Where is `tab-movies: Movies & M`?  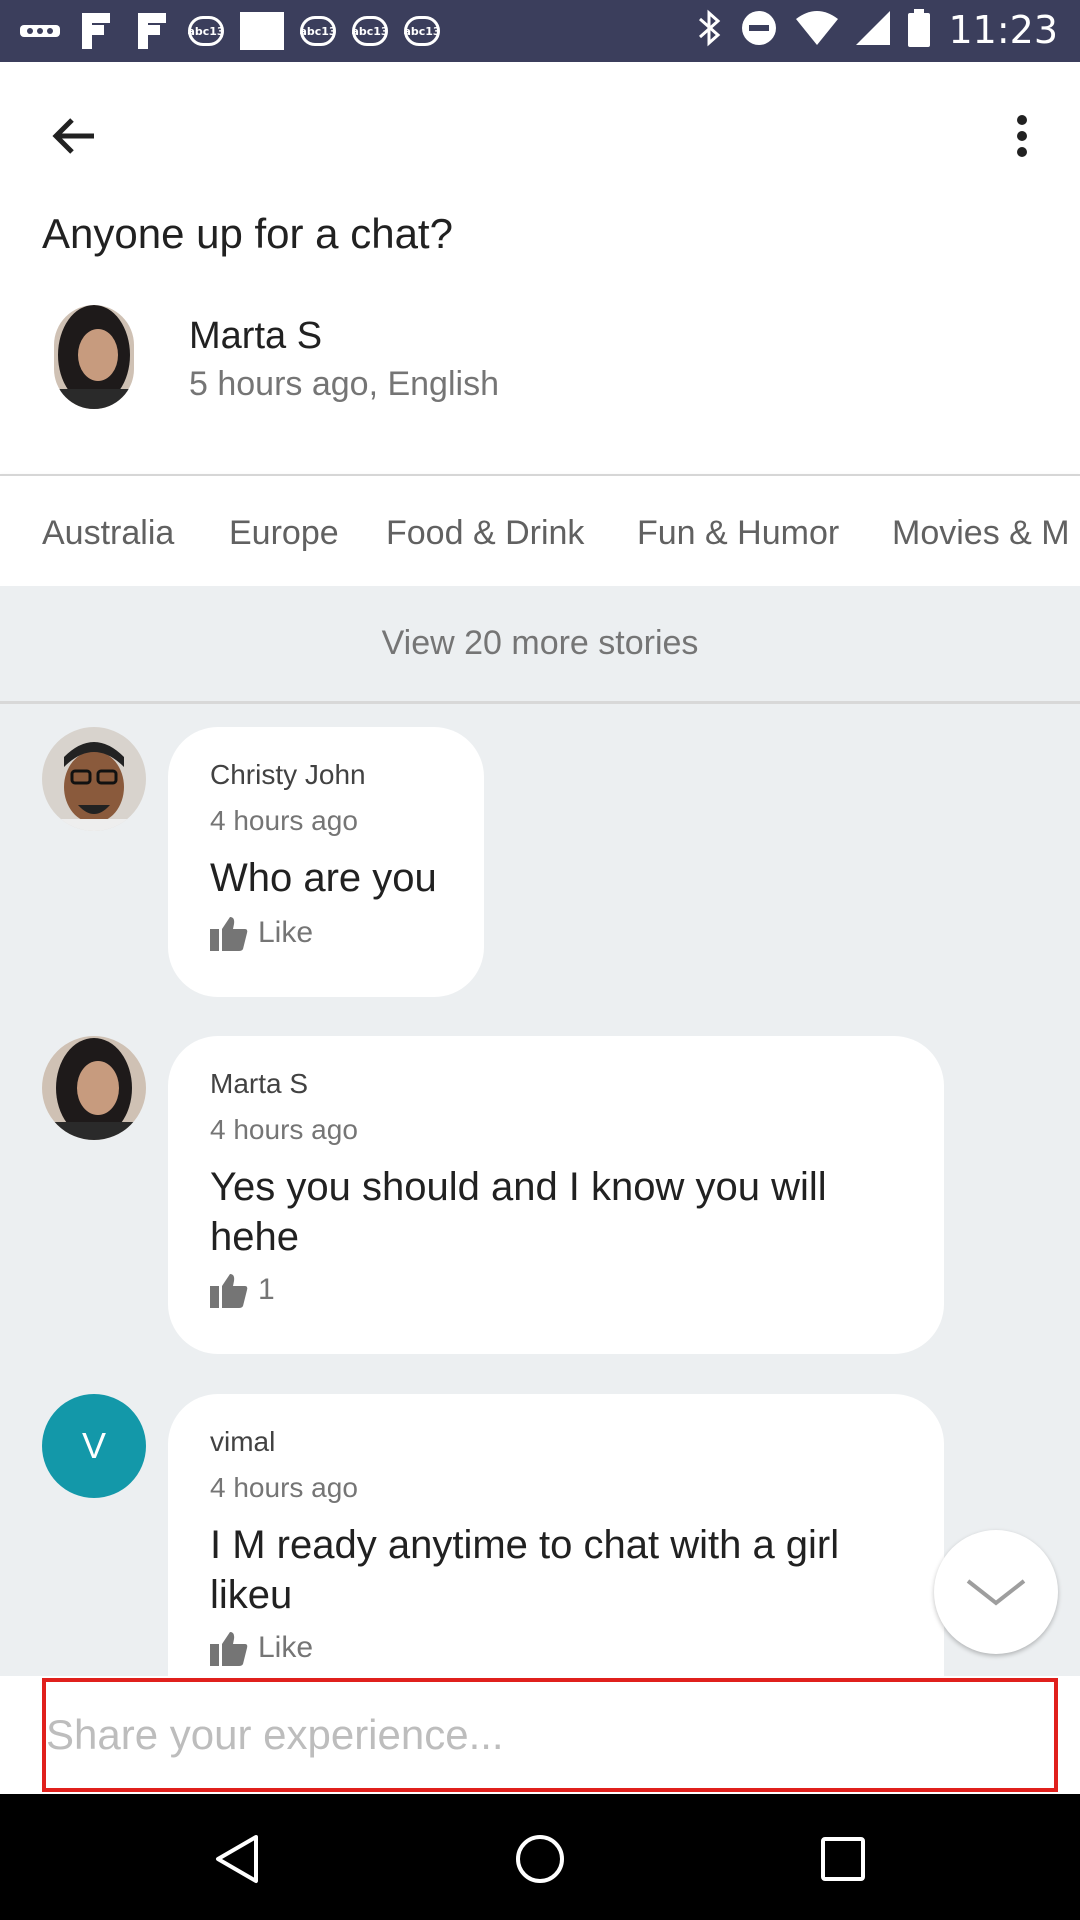 tab-movies: Movies & M is located at coordinates (981, 533).